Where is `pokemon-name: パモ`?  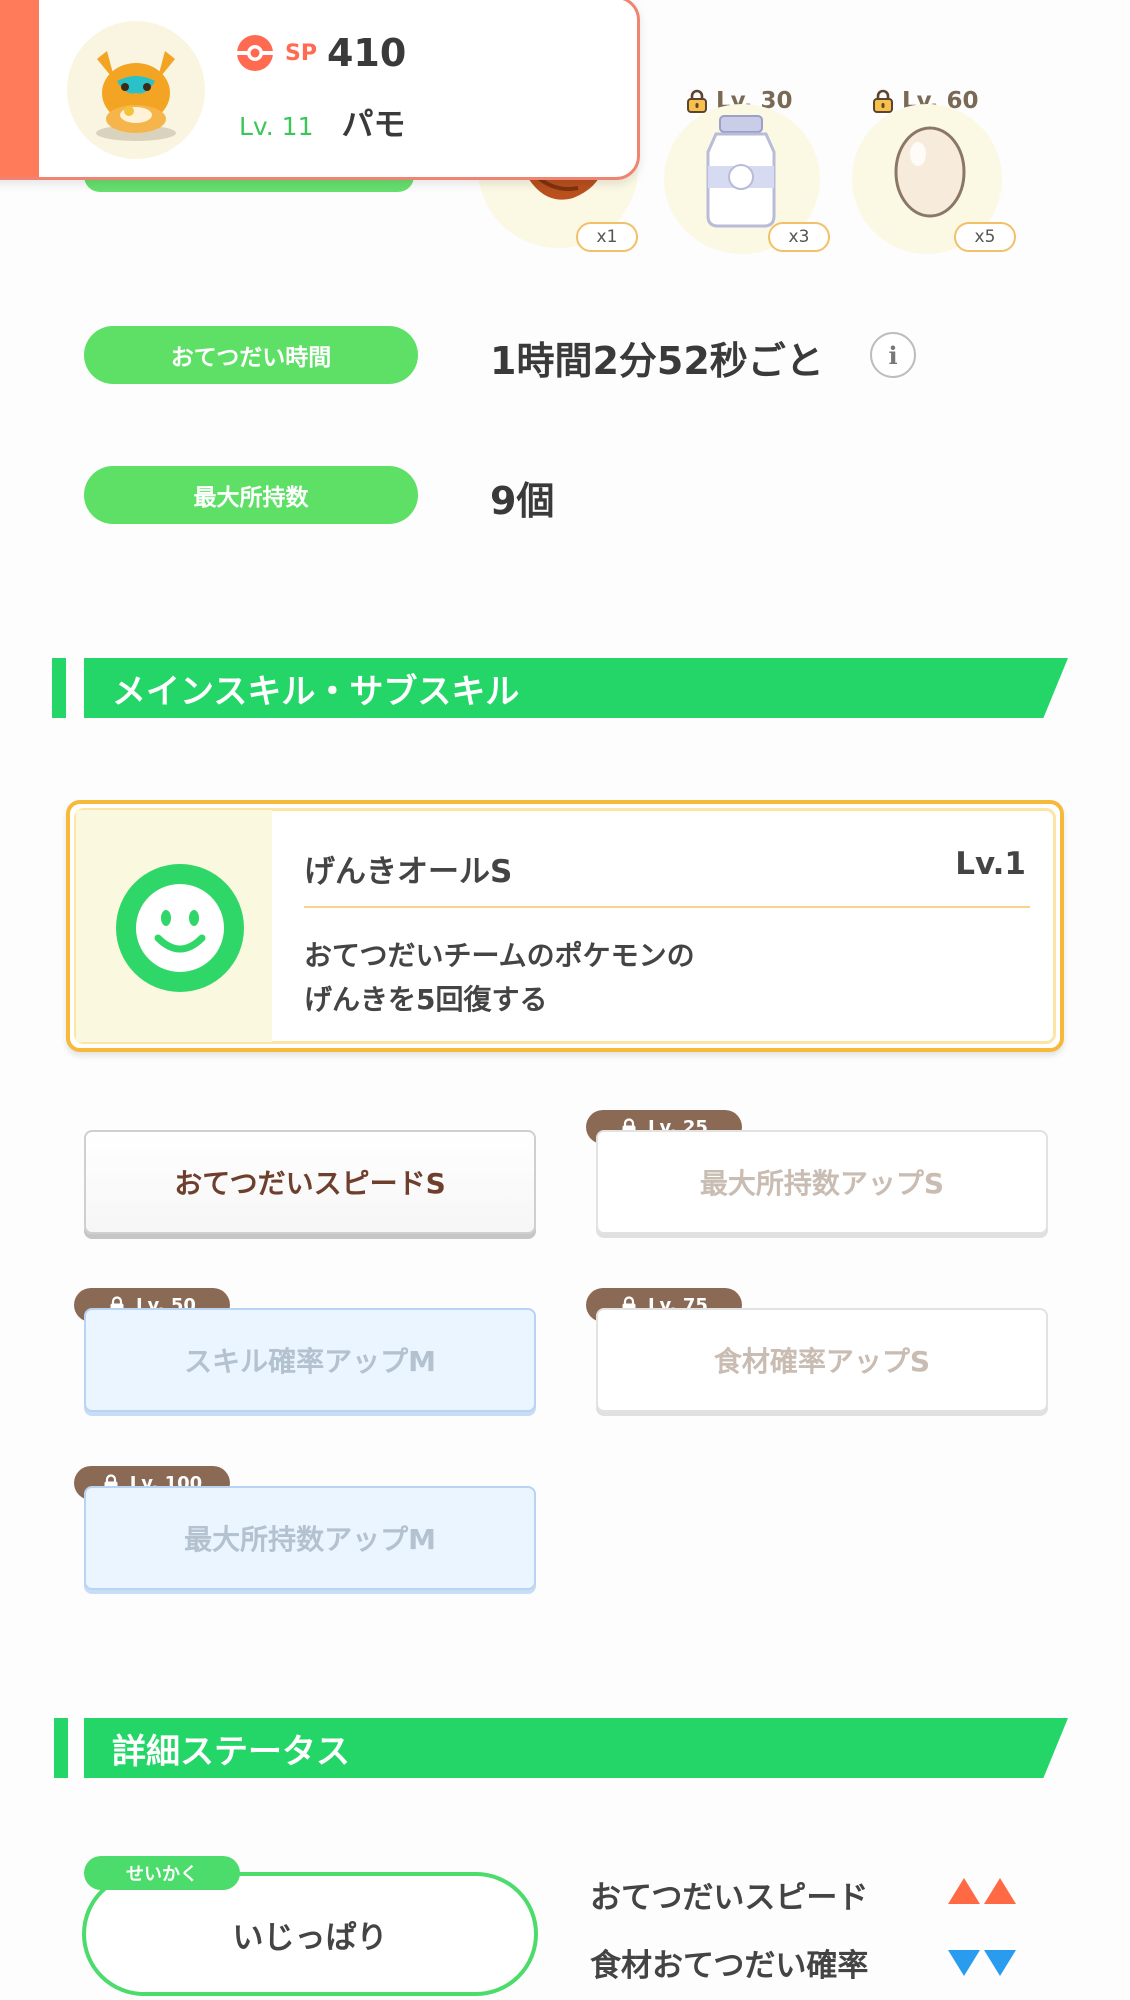 pokemon-name: パモ is located at coordinates (373, 124).